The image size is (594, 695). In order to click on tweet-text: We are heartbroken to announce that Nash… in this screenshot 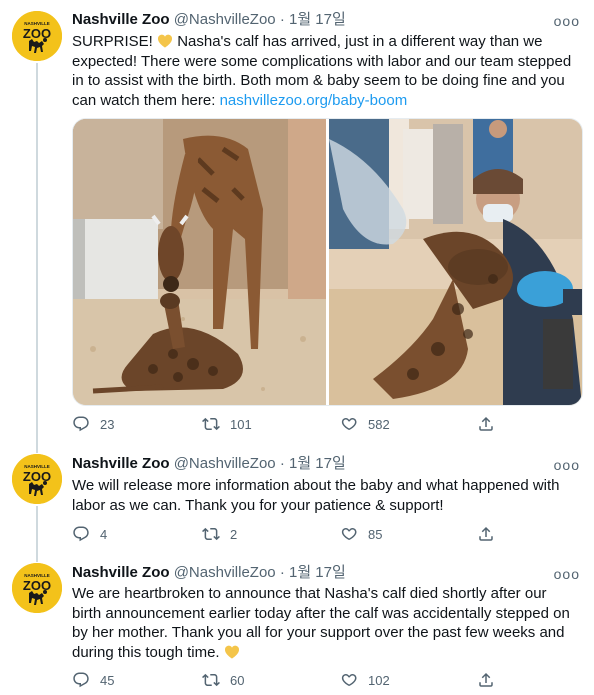, I will do `click(327, 623)`.